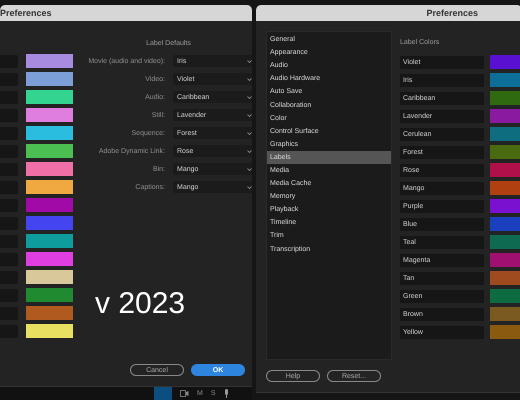 The height and width of the screenshot is (400, 520). What do you see at coordinates (184, 393) in the screenshot?
I see `track-icon` at bounding box center [184, 393].